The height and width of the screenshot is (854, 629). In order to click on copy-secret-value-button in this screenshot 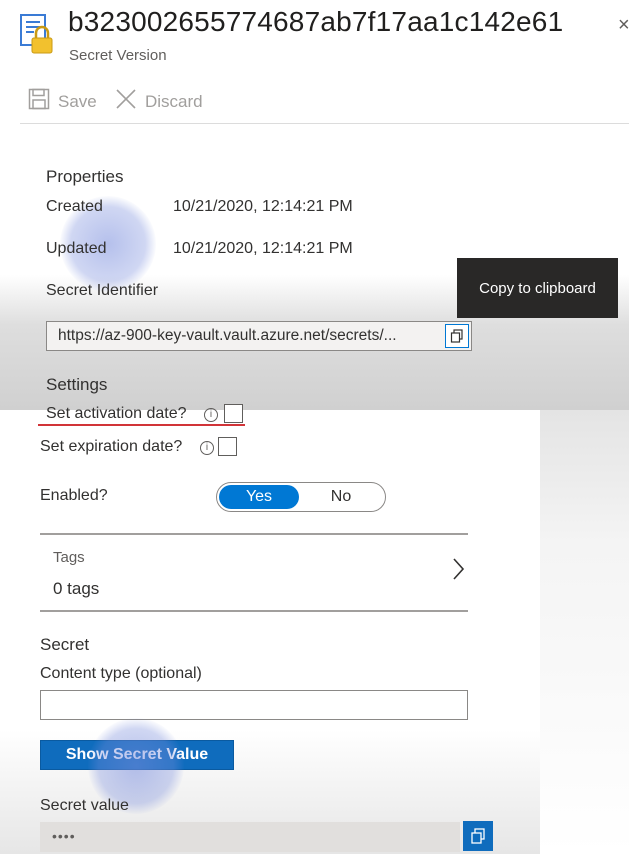, I will do `click(478, 836)`.